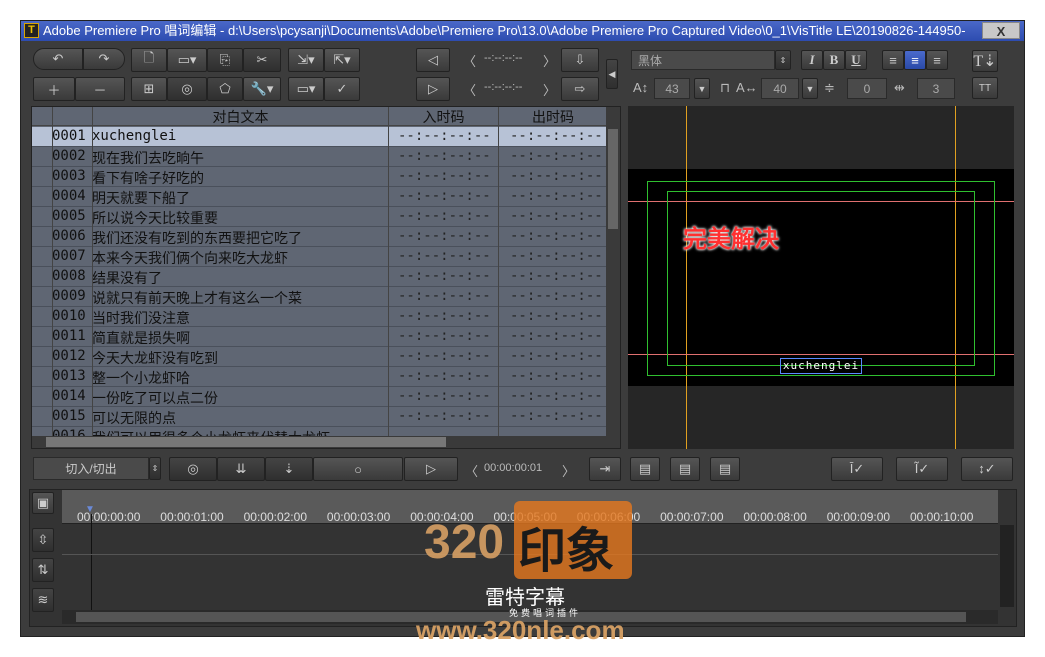  What do you see at coordinates (69, 236) in the screenshot?
I see `cell-id: 0006` at bounding box center [69, 236].